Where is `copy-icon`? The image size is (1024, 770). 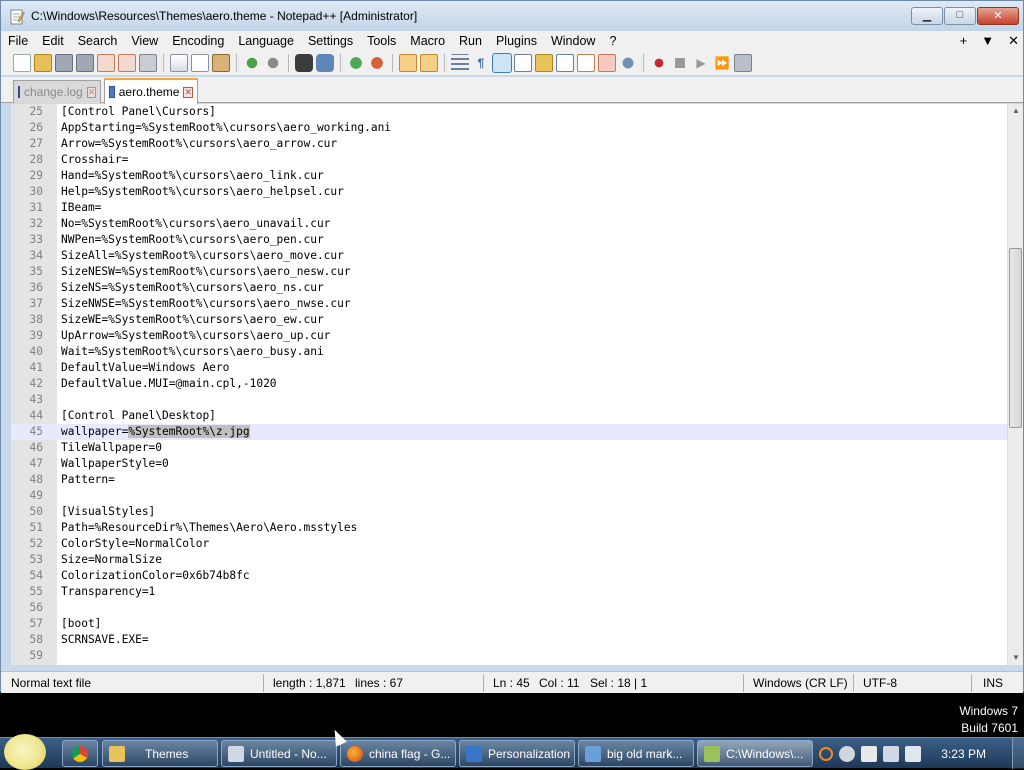 copy-icon is located at coordinates (200, 63).